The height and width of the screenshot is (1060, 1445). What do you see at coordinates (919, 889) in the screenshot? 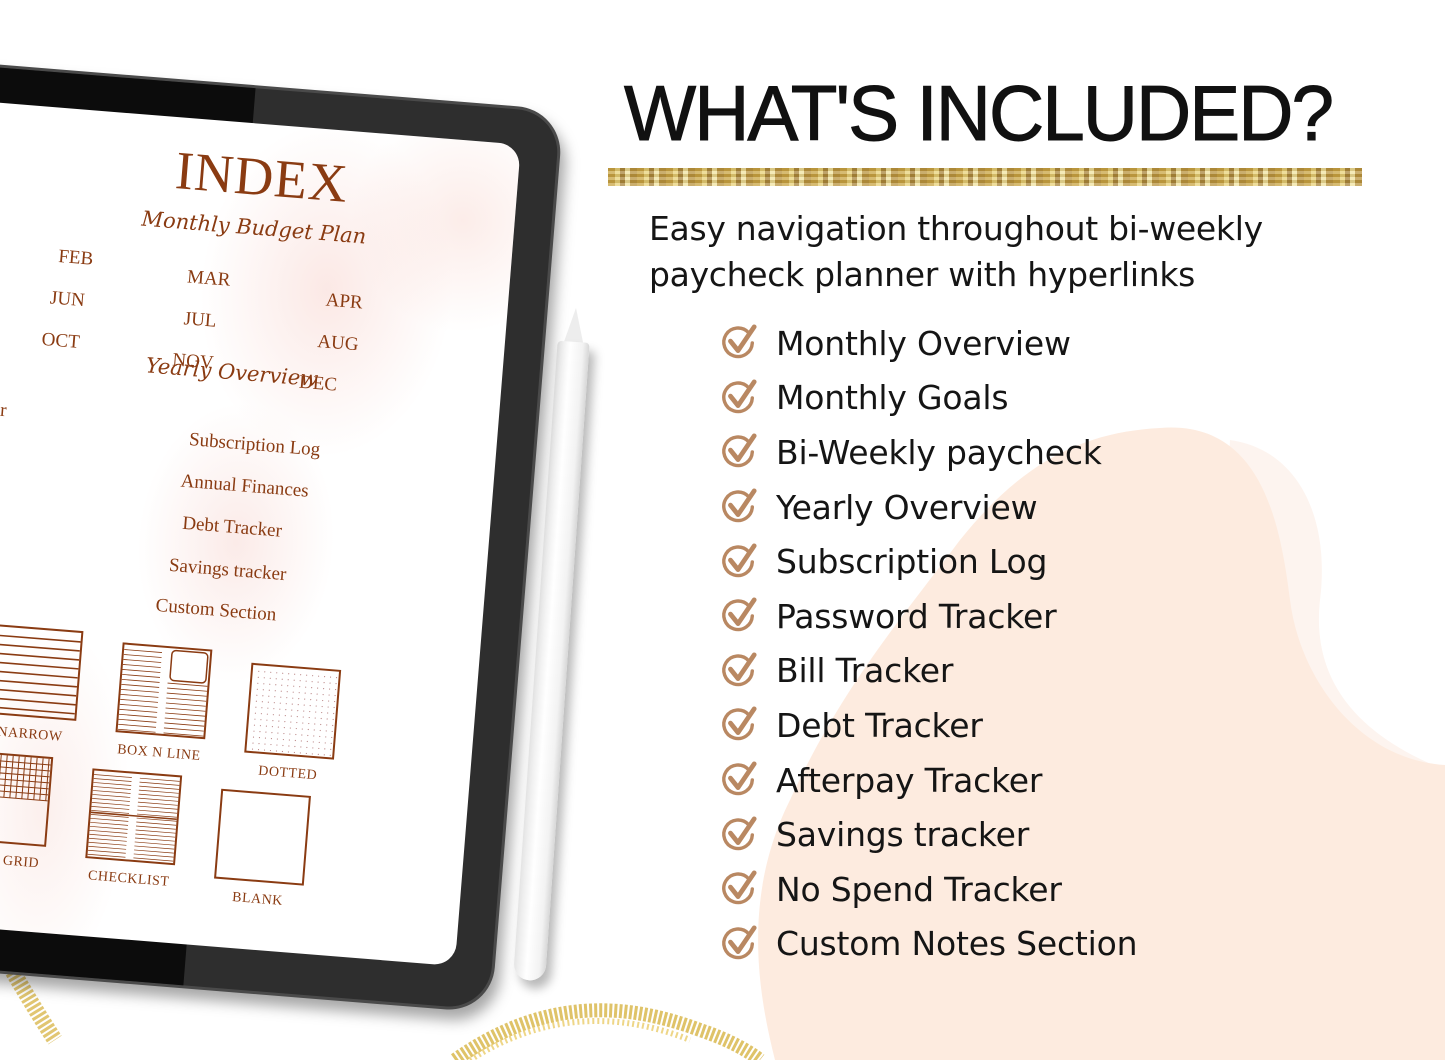
I see `feature-label: No Spend Tracker` at bounding box center [919, 889].